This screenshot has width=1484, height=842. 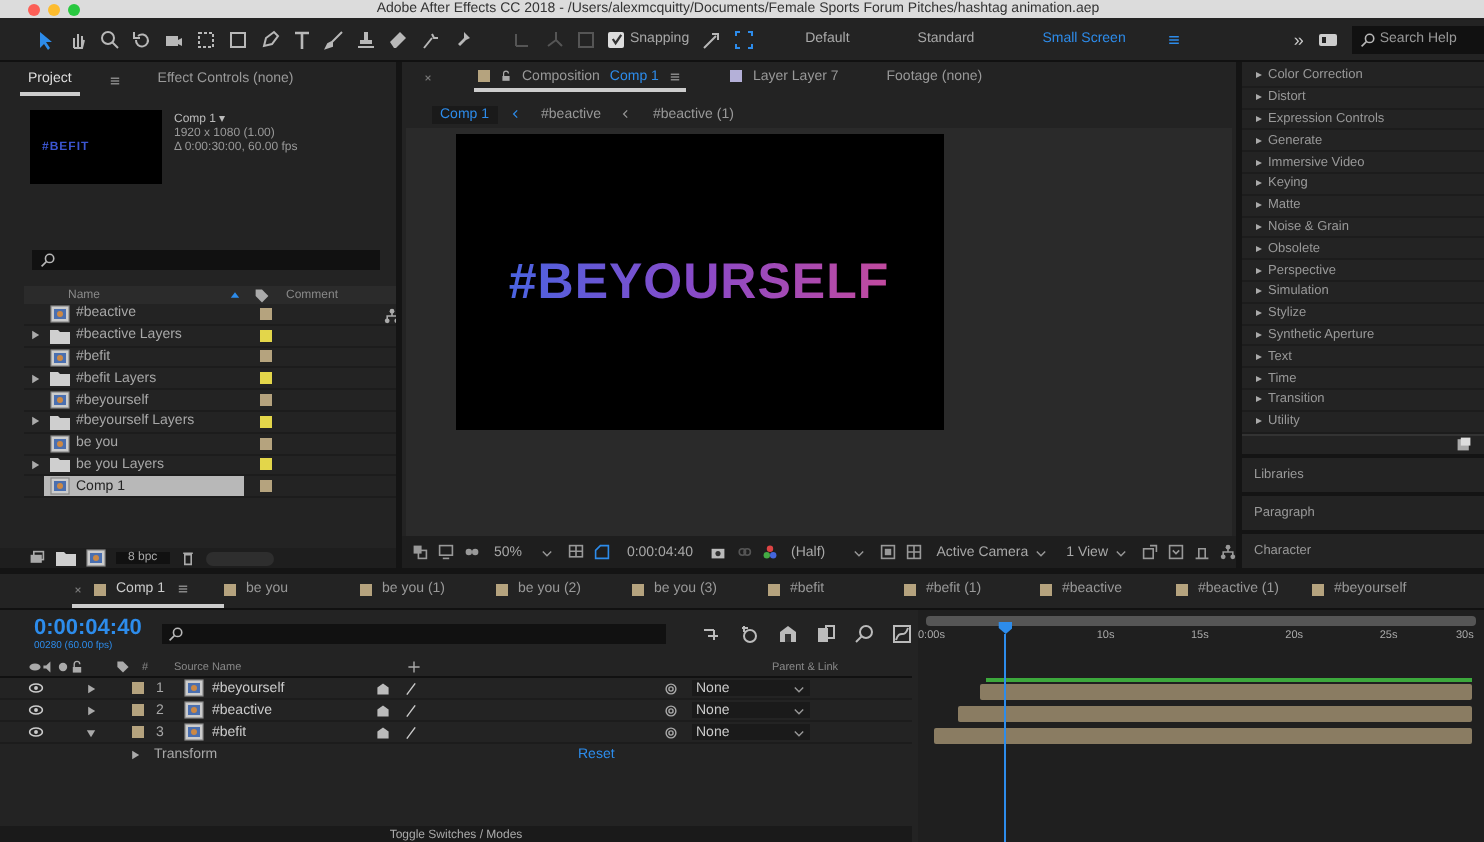 What do you see at coordinates (420, 552) in the screenshot?
I see `preview-icon` at bounding box center [420, 552].